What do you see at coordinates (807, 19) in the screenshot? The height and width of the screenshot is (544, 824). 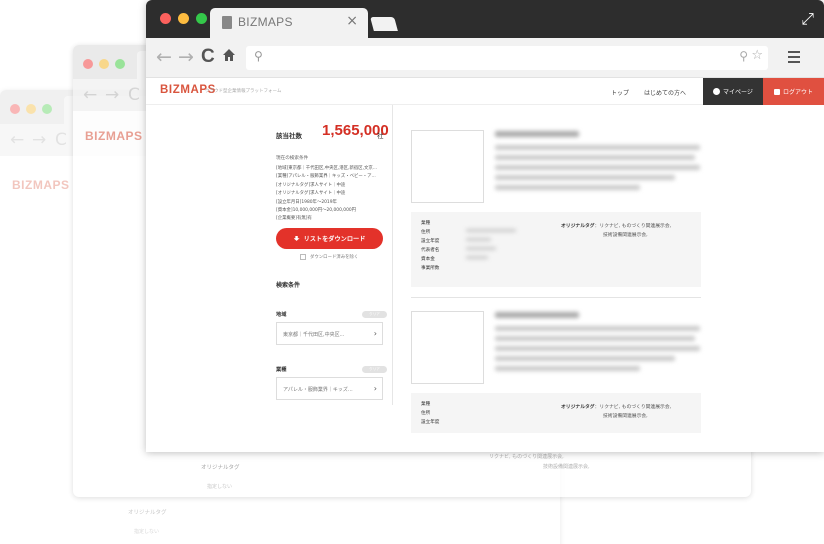 I see `fullscreen-icon: ⤢` at bounding box center [807, 19].